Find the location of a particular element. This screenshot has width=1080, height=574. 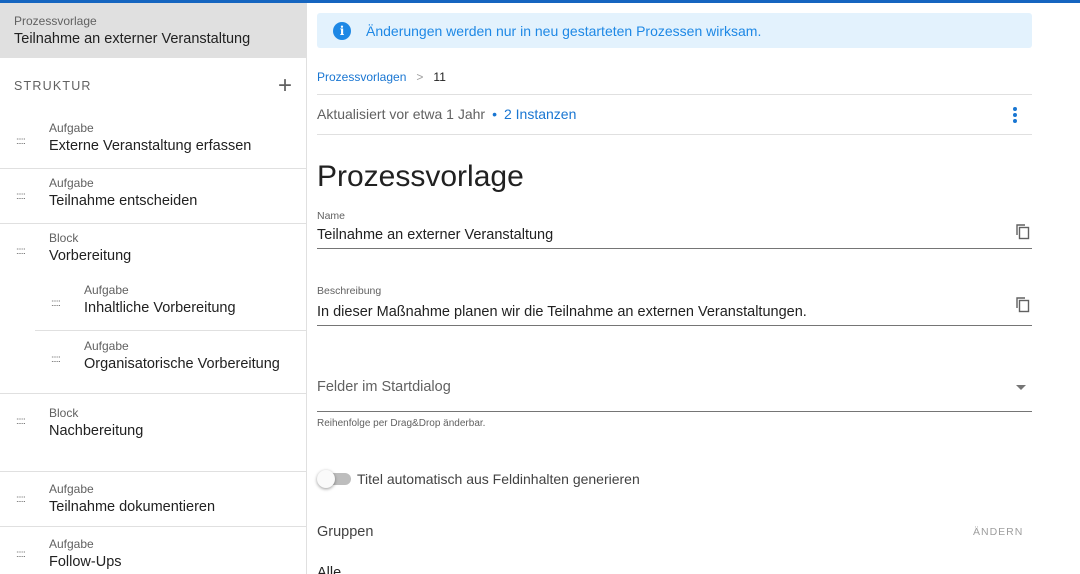

more-vert-icon is located at coordinates (1015, 115).